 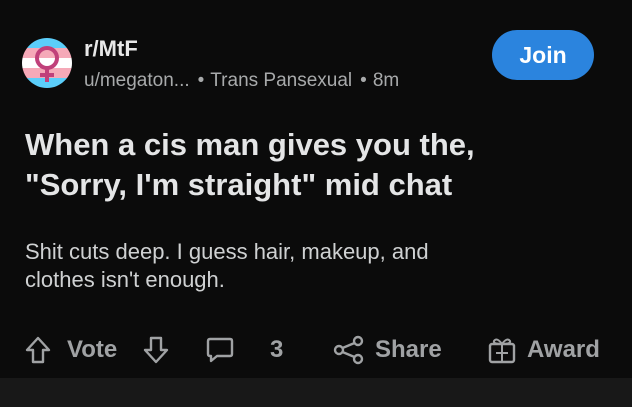 I want to click on comment-count: 3, so click(x=277, y=349).